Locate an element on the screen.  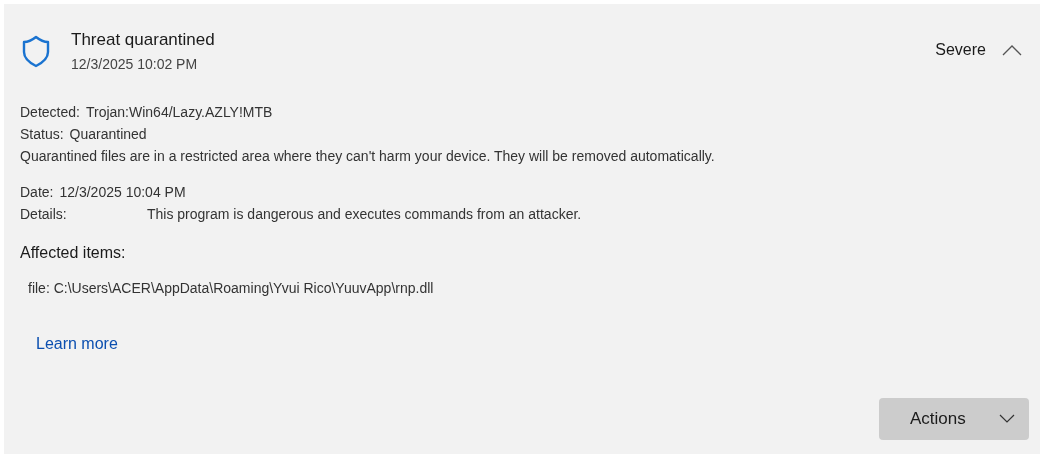
field-label: Status: is located at coordinates (42, 134).